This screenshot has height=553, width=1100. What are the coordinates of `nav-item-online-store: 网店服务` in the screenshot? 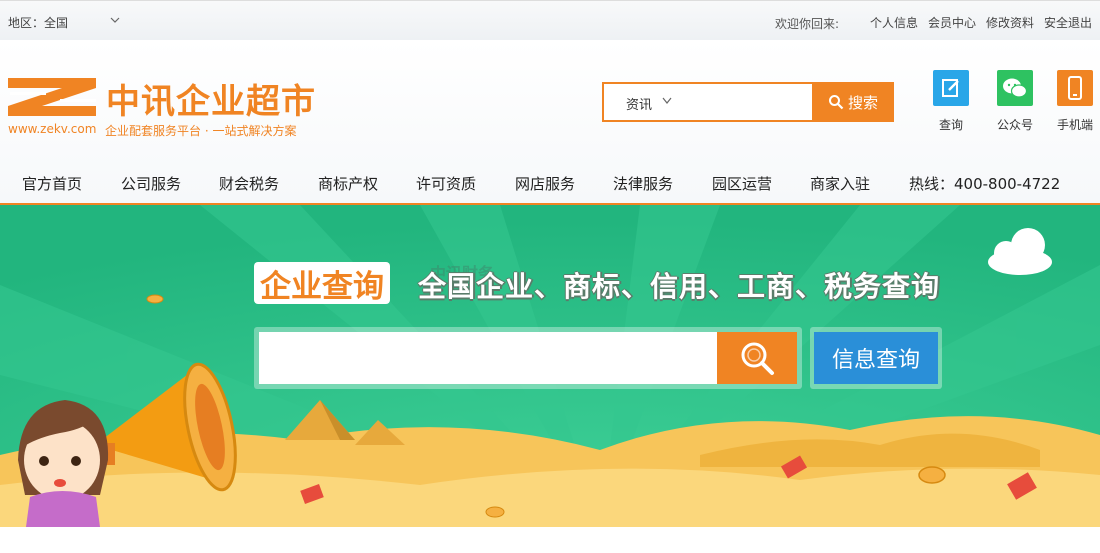 It's located at (545, 183).